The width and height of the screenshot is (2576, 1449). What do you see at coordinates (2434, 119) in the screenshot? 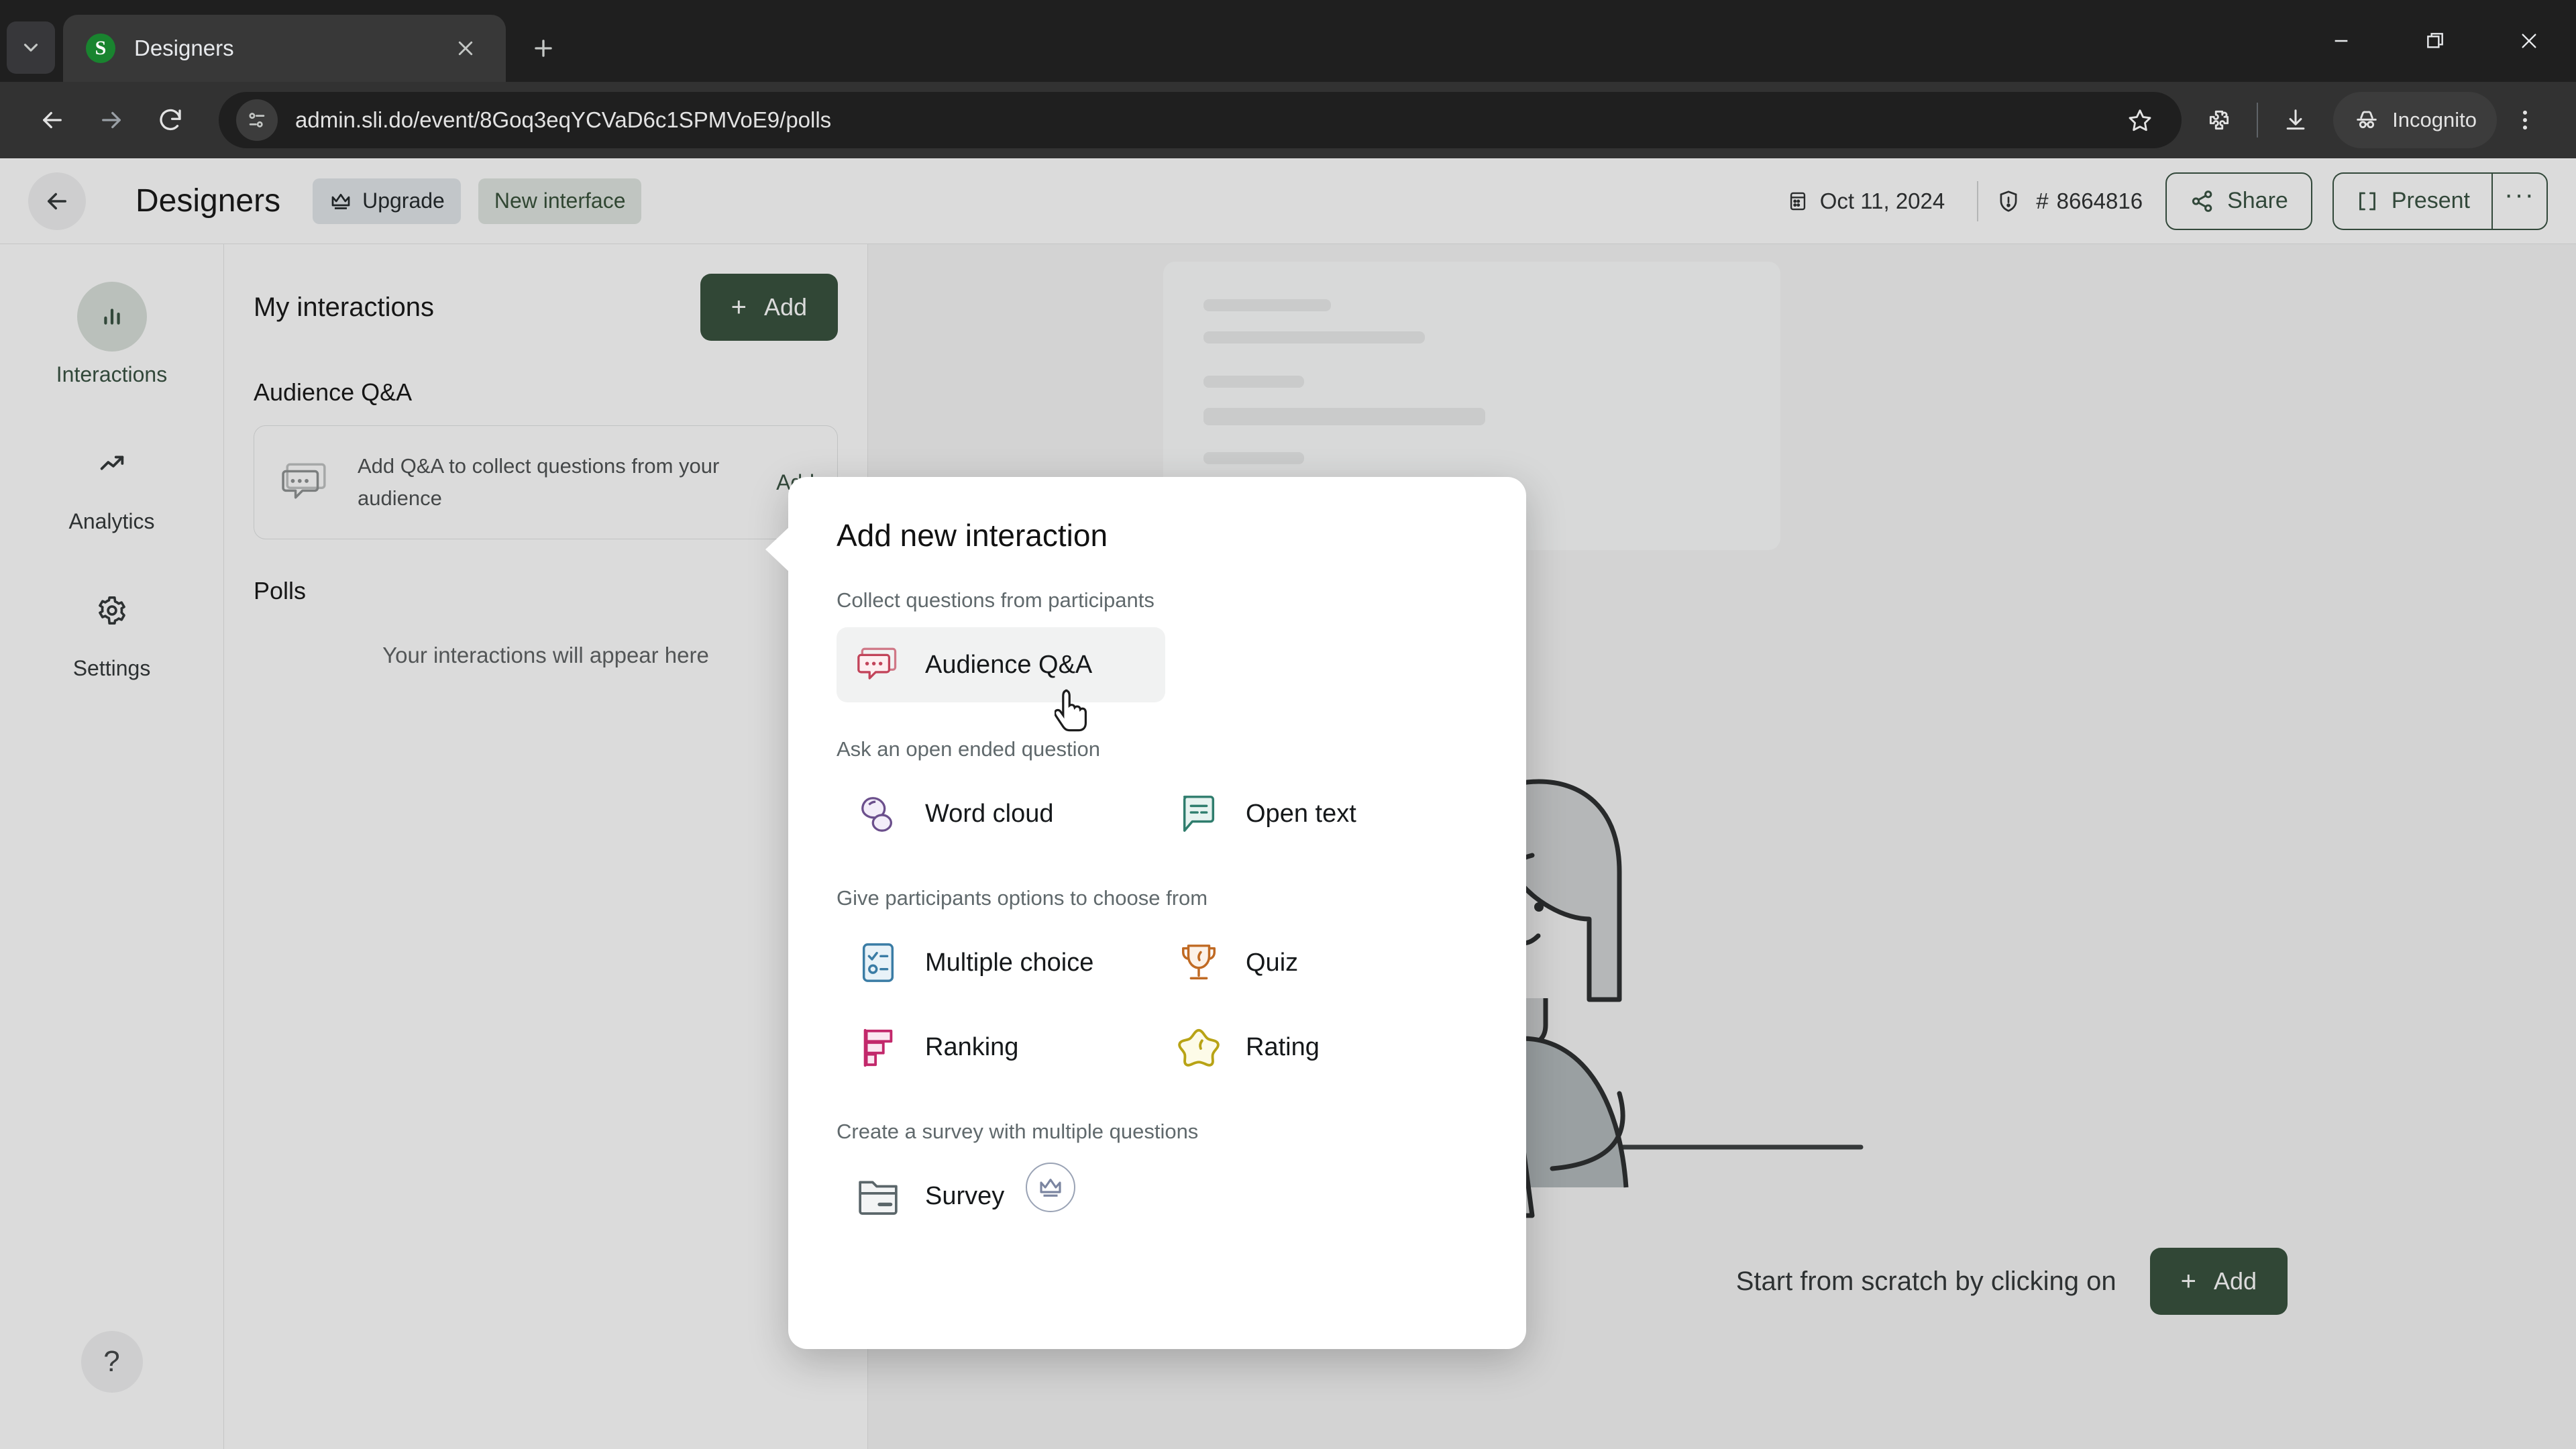
I see `profile-label: Incognito` at bounding box center [2434, 119].